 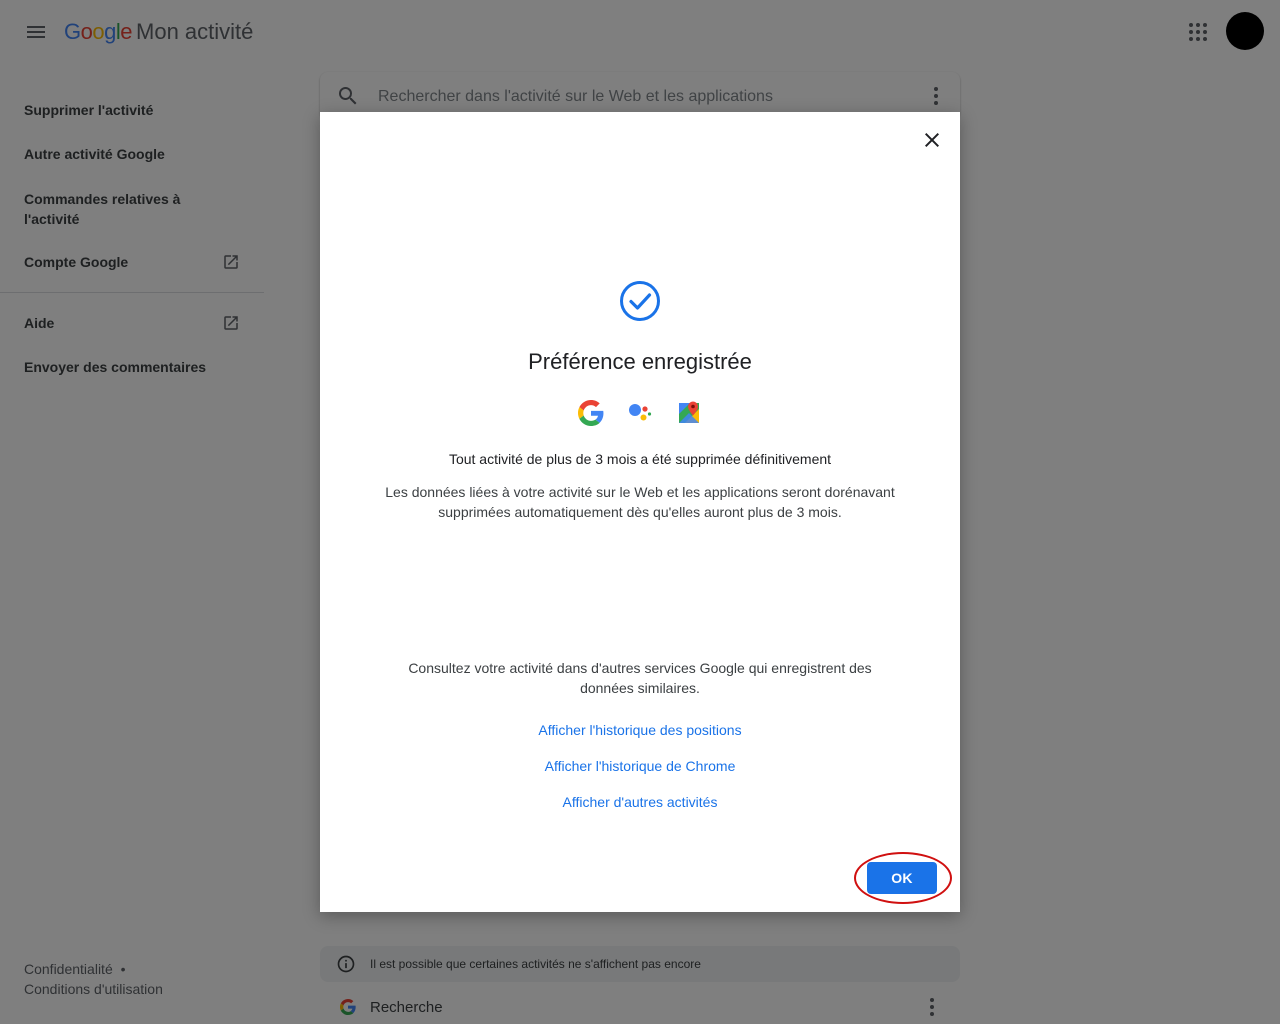 What do you see at coordinates (640, 361) in the screenshot?
I see `dialog-title: Préférence enregistrée` at bounding box center [640, 361].